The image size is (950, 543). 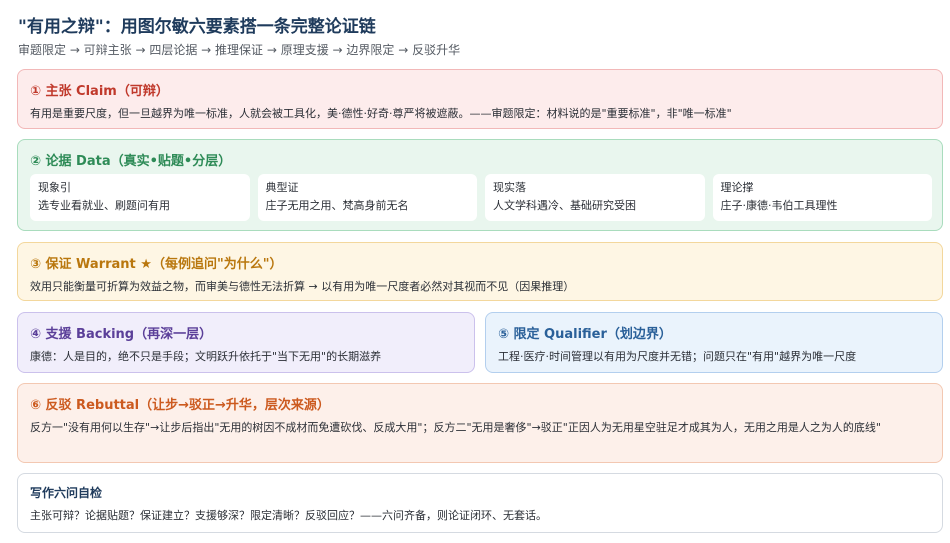 What do you see at coordinates (677, 356) in the screenshot?
I see `qualifier-body: 工程·医疗·时间管理以有用为尺度并无错；问题只在"有用"越界为唯一尺度` at bounding box center [677, 356].